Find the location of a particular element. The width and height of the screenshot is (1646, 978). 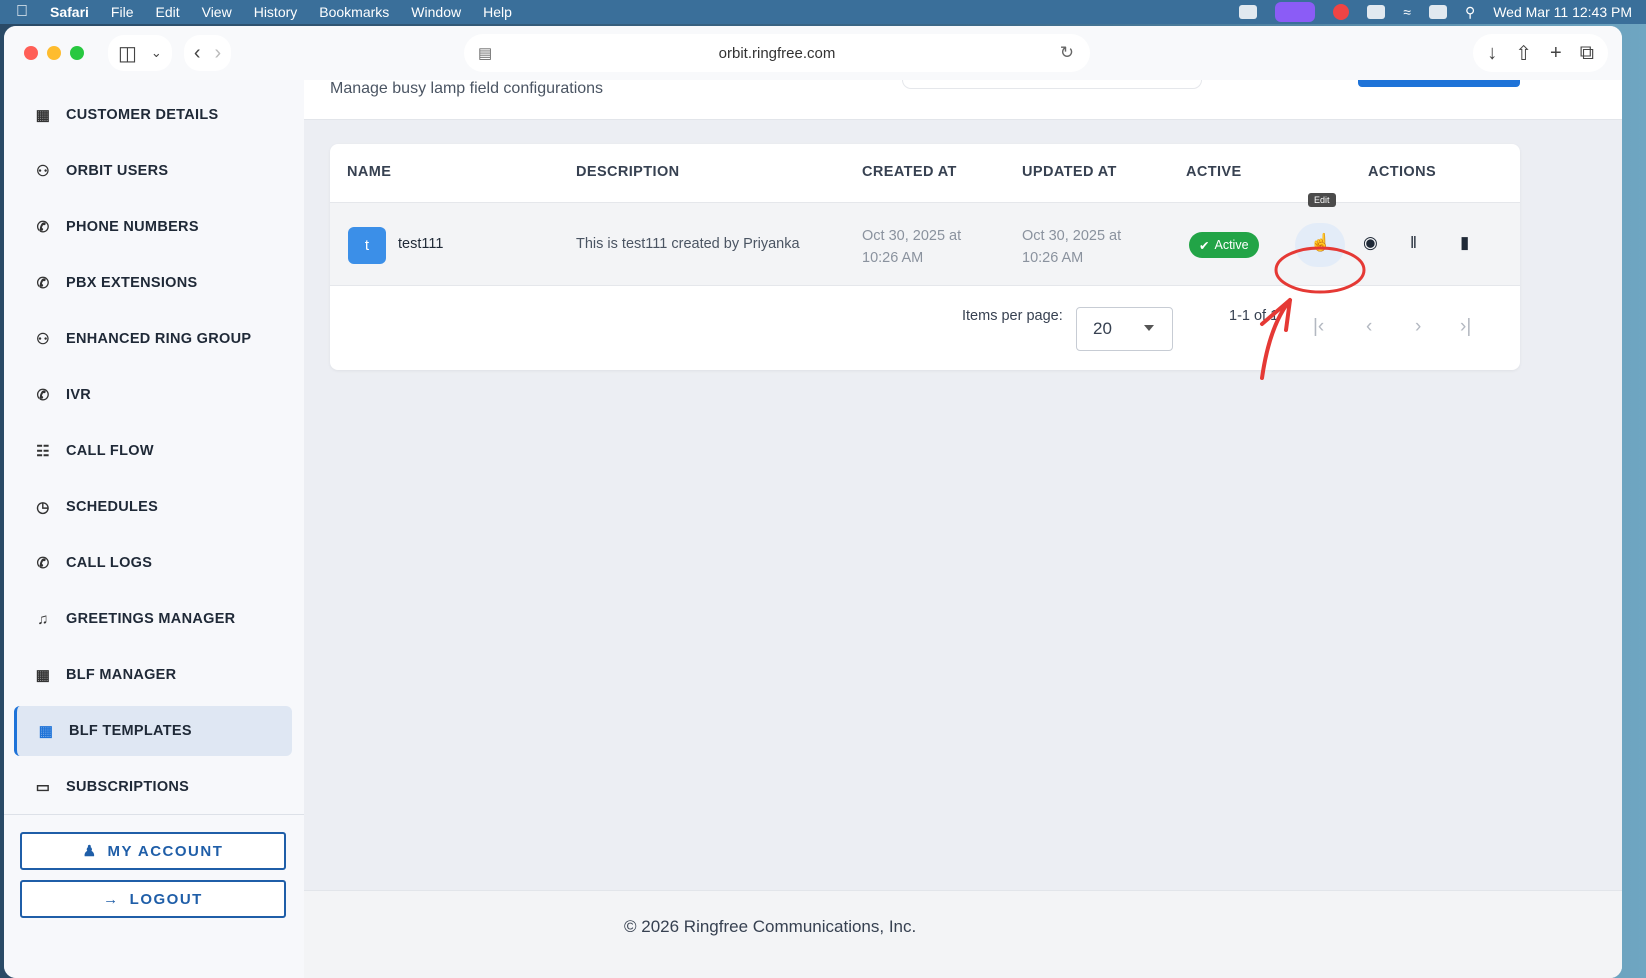

new-tab-icon: + is located at coordinates (1556, 53).